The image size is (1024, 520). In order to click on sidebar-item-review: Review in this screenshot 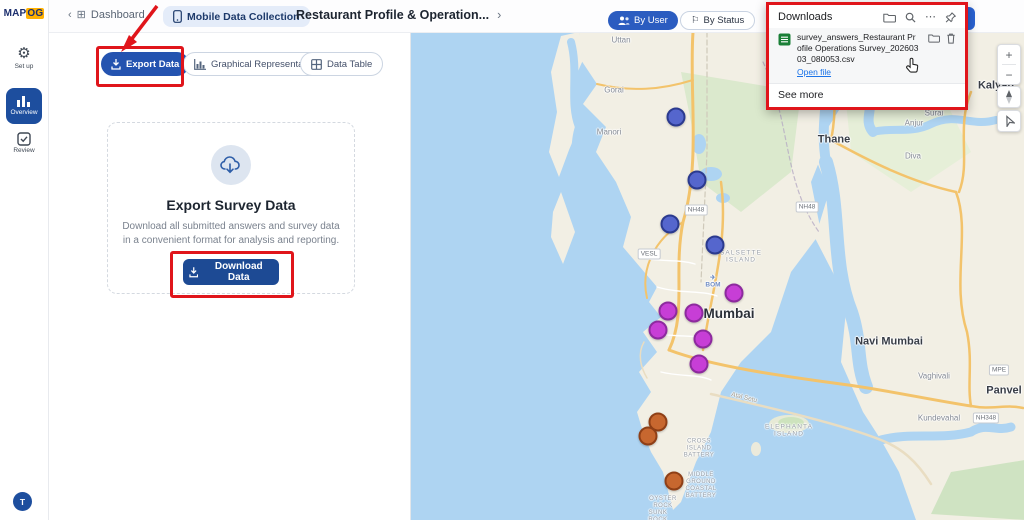, I will do `click(24, 143)`.